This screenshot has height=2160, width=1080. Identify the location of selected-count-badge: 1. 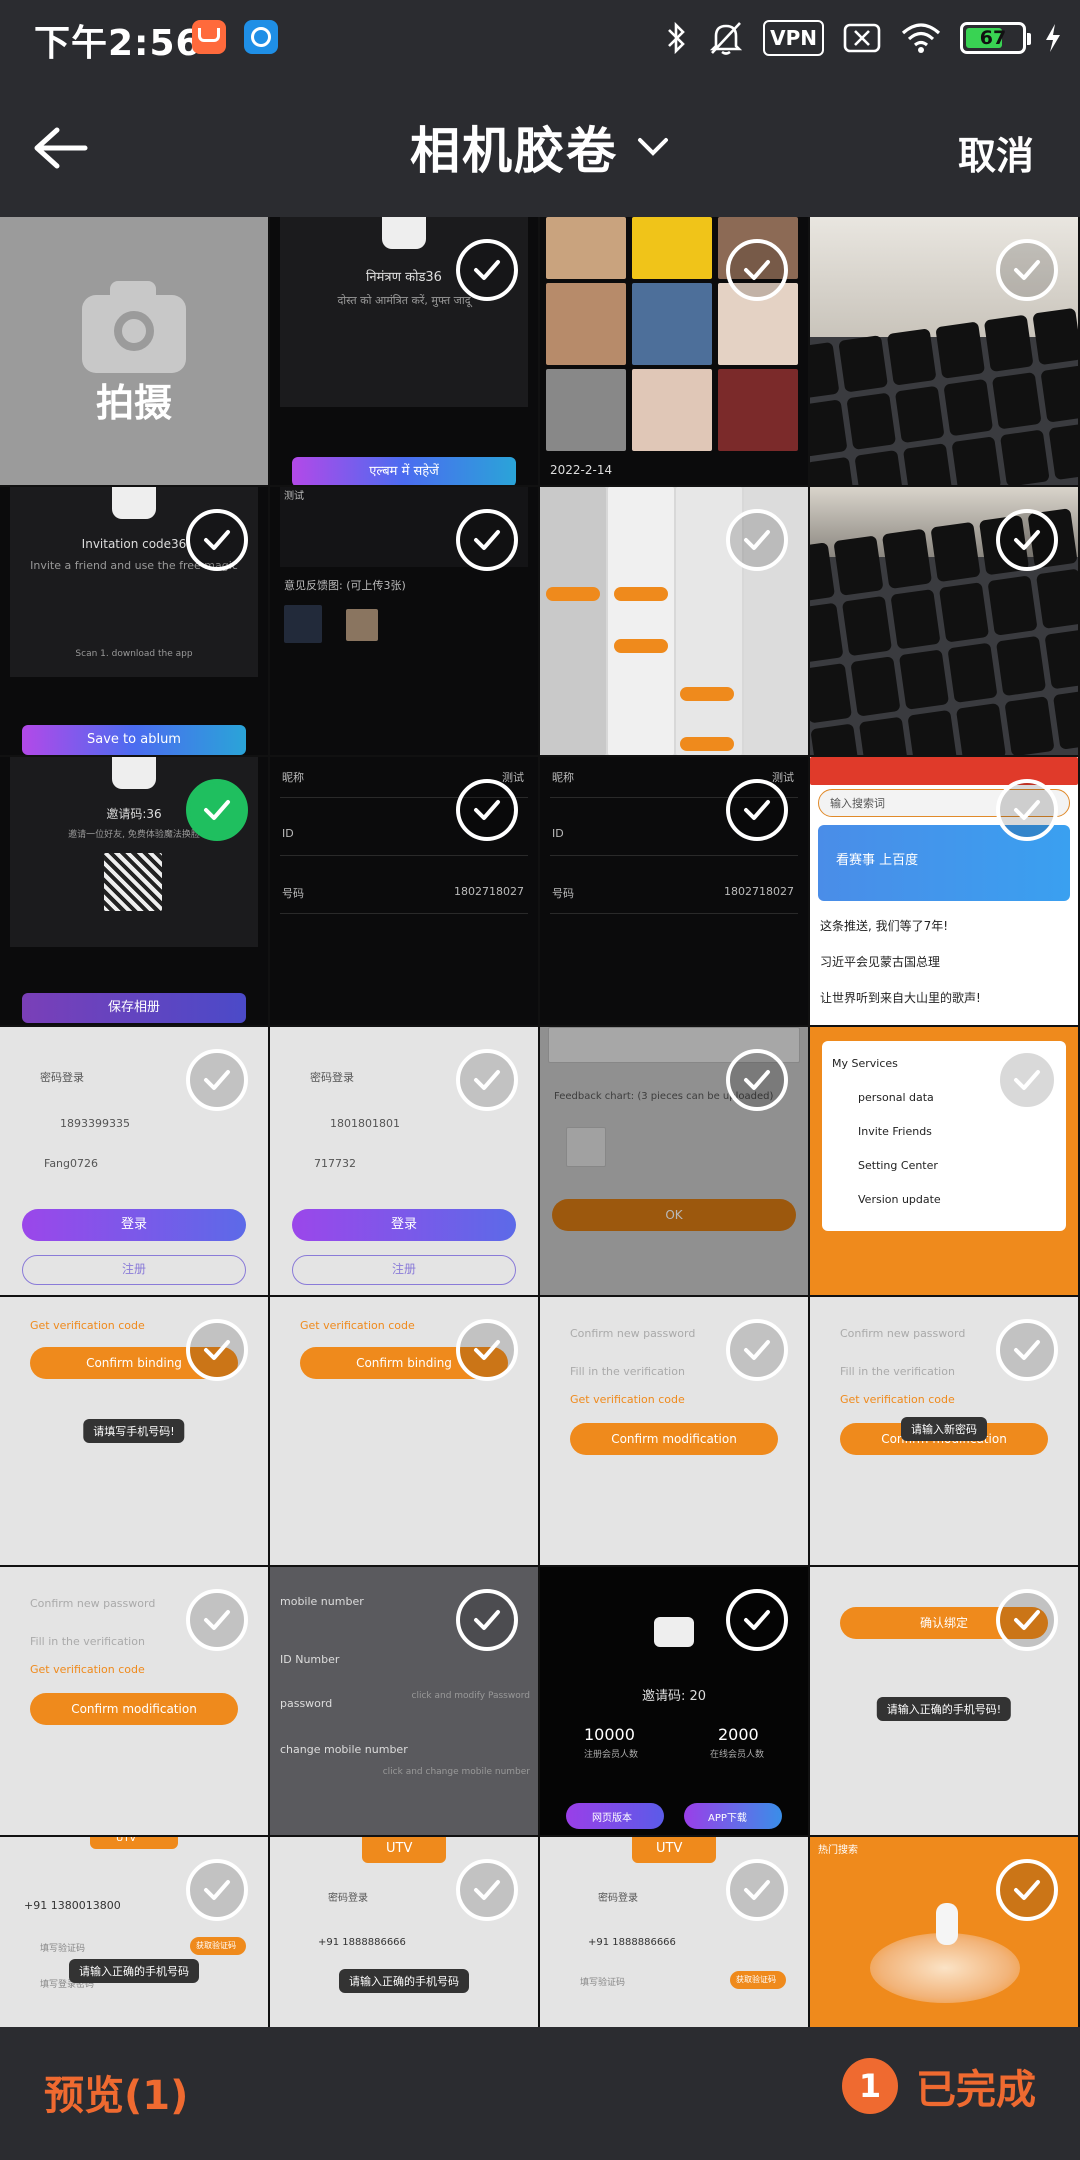
(870, 2086).